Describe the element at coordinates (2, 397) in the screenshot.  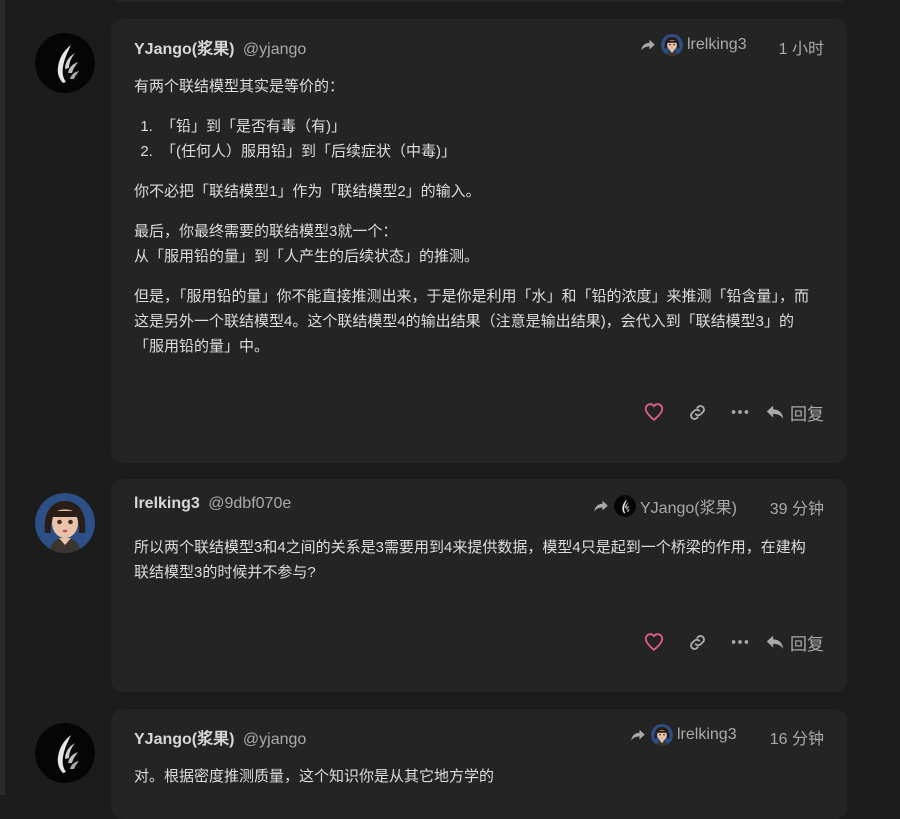
I see `thread-rule` at that location.